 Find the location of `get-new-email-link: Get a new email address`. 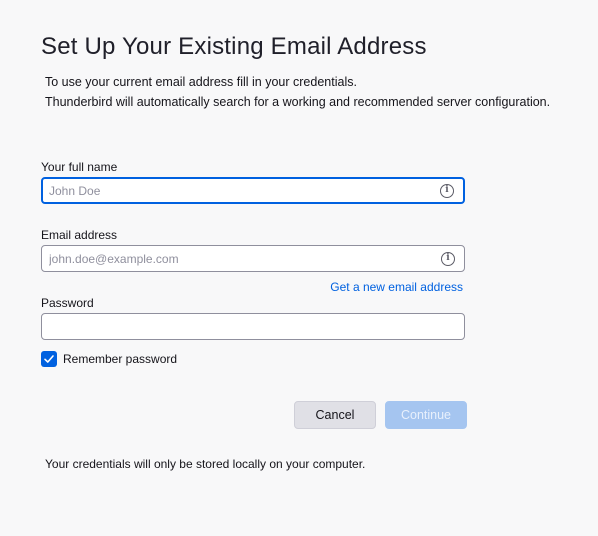

get-new-email-link: Get a new email address is located at coordinates (396, 287).